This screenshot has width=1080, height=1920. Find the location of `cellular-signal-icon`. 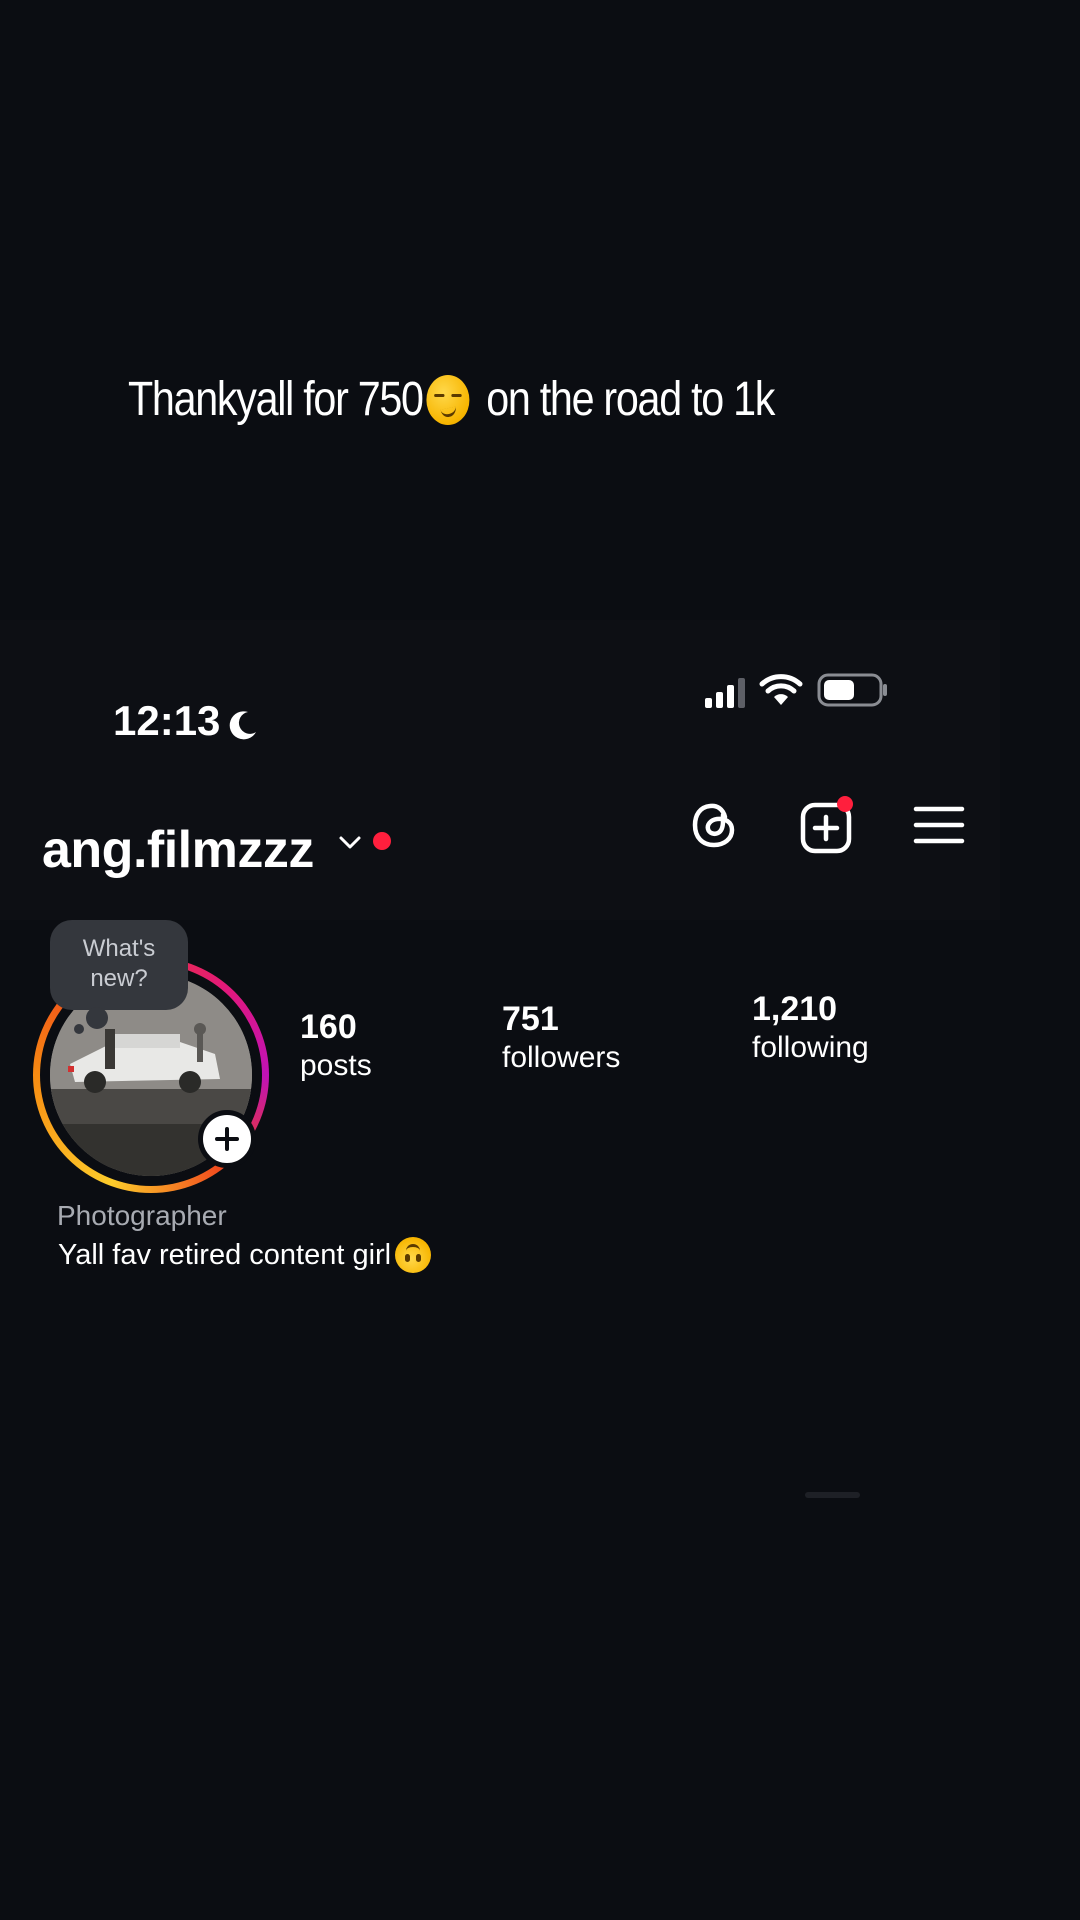

cellular-signal-icon is located at coordinates (725, 692).